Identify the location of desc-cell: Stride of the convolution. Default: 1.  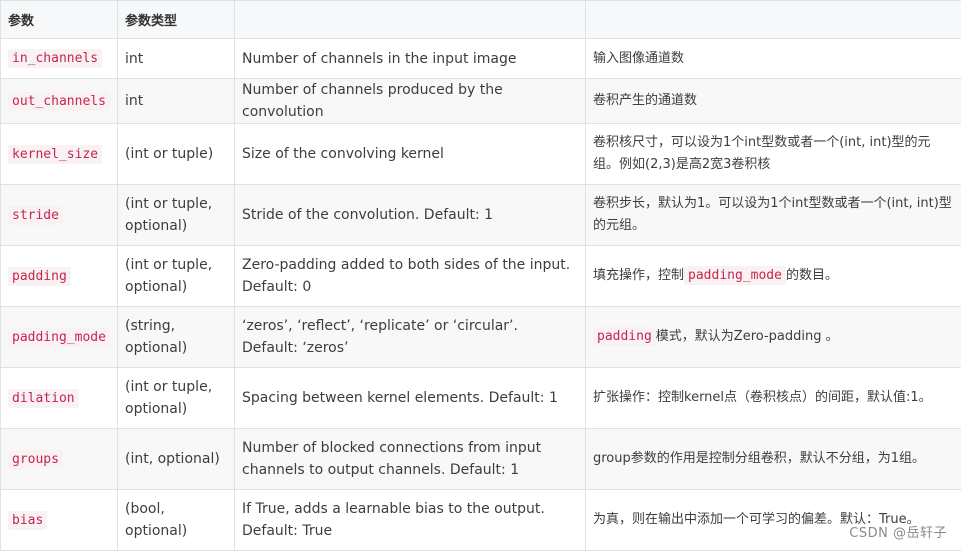
(410, 215).